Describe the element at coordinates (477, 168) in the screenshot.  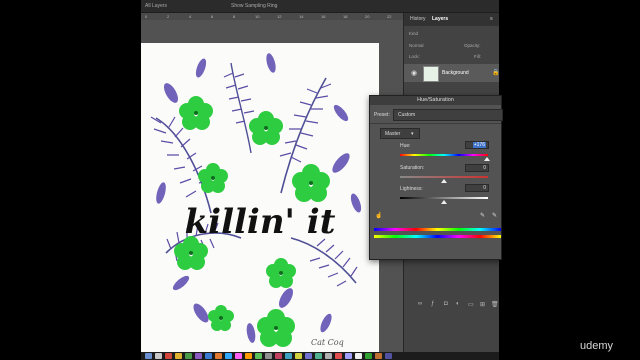
I see `saturation-value-field: 0` at that location.